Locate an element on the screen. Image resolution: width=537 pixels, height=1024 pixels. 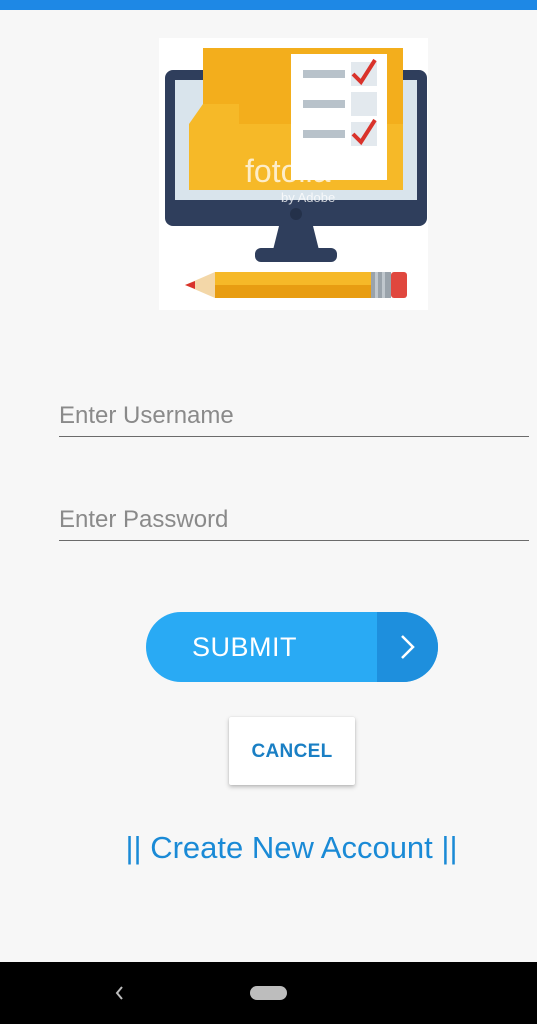
watermark-text: fotolia is located at coordinates (288, 171).